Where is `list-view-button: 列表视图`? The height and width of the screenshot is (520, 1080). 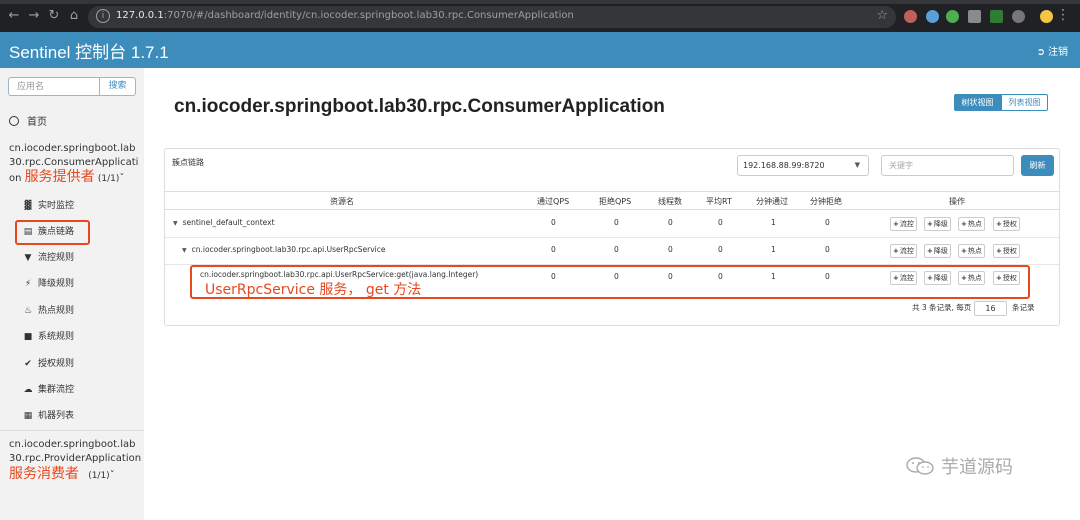 list-view-button: 列表视图 is located at coordinates (1024, 102).